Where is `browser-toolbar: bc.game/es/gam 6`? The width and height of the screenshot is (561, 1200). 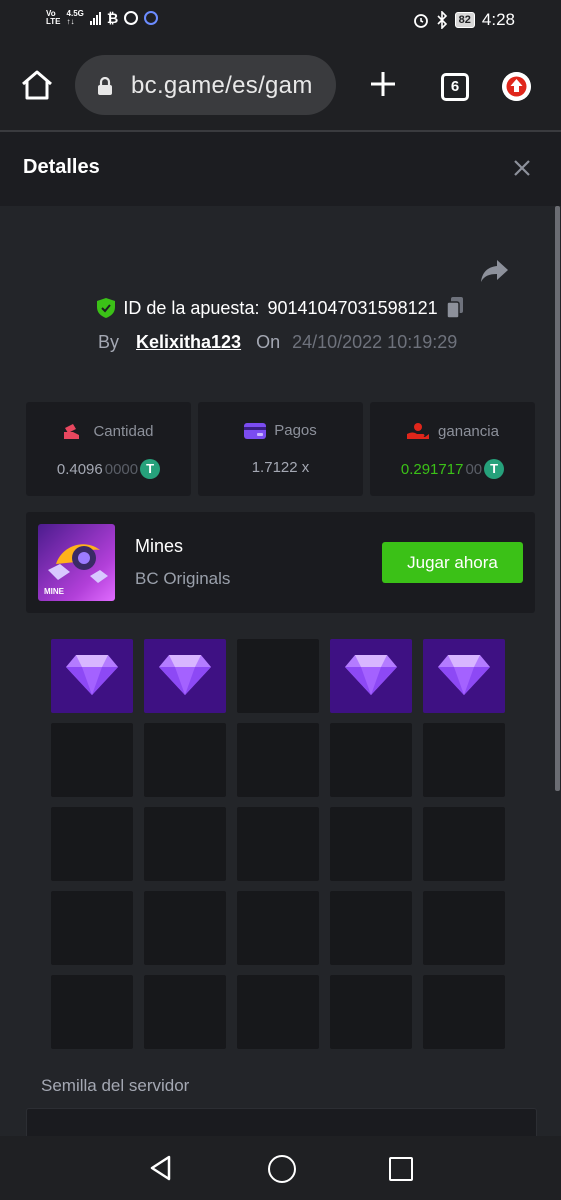
browser-toolbar: bc.game/es/gam 6 is located at coordinates (280, 86).